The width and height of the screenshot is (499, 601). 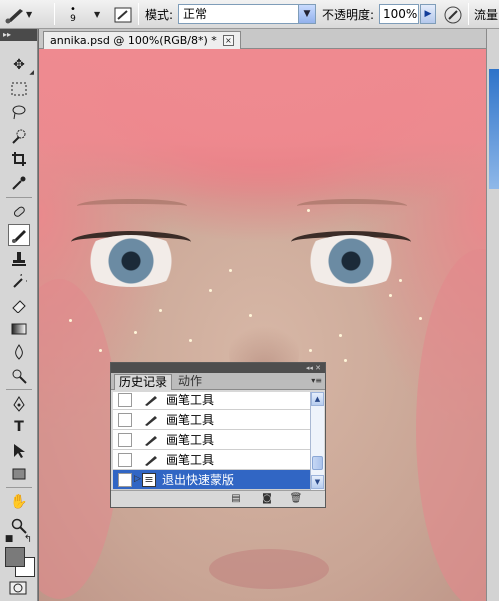 I want to click on swap-colors-button: ↰, so click(x=28, y=539).